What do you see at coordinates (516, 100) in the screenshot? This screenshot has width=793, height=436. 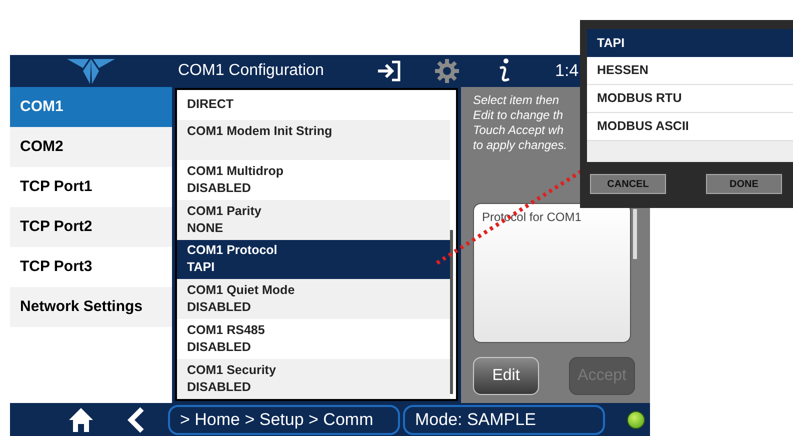 I see `instruction-text: Select item then` at bounding box center [516, 100].